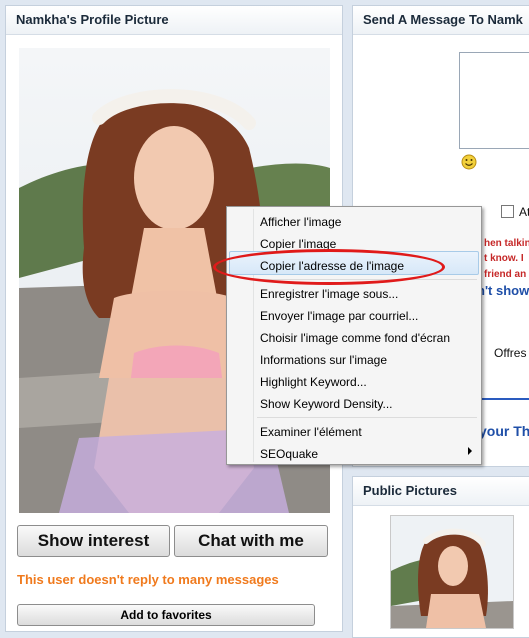  What do you see at coordinates (494, 100) in the screenshot?
I see `message-textarea` at bounding box center [494, 100].